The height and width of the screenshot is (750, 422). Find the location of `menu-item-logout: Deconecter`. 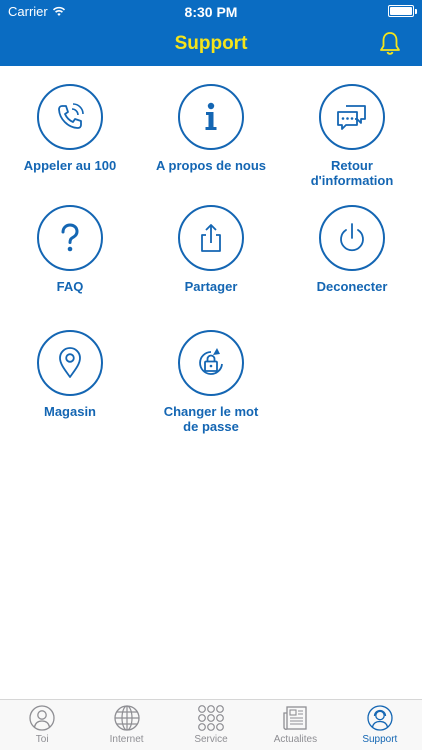

menu-item-logout: Deconecter is located at coordinates (352, 249).